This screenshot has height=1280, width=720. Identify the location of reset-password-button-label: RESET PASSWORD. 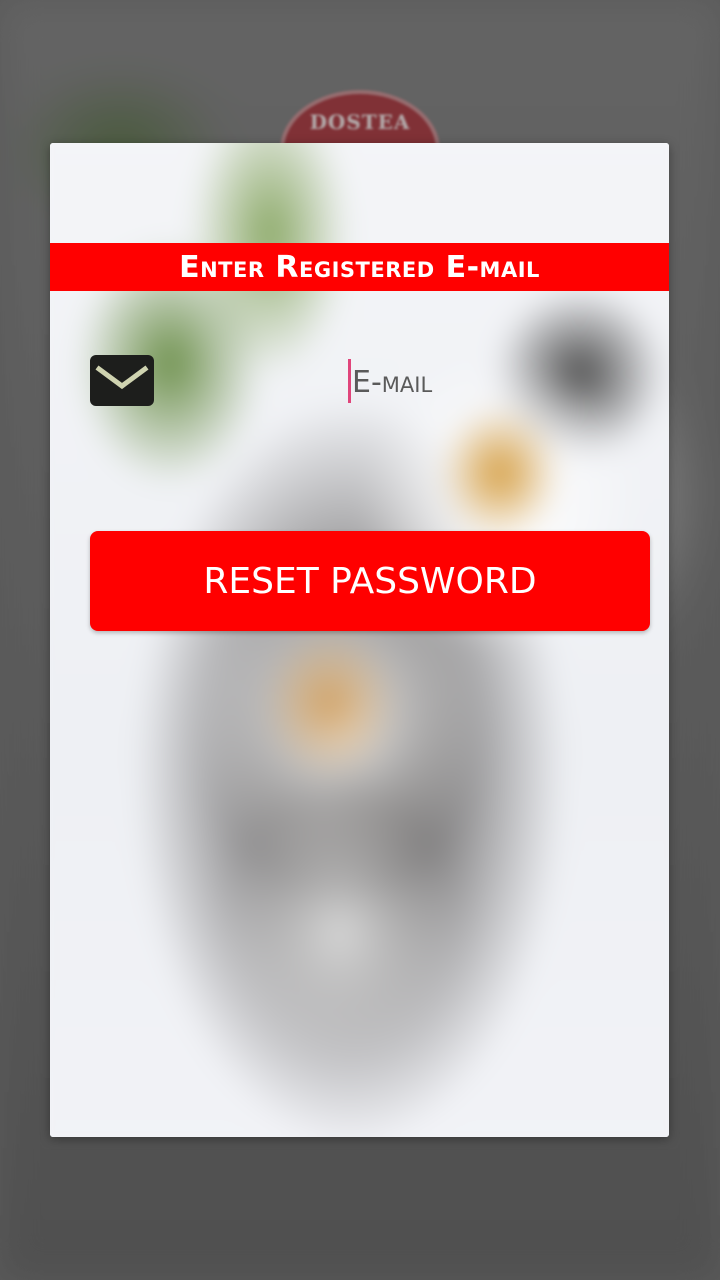
(370, 581).